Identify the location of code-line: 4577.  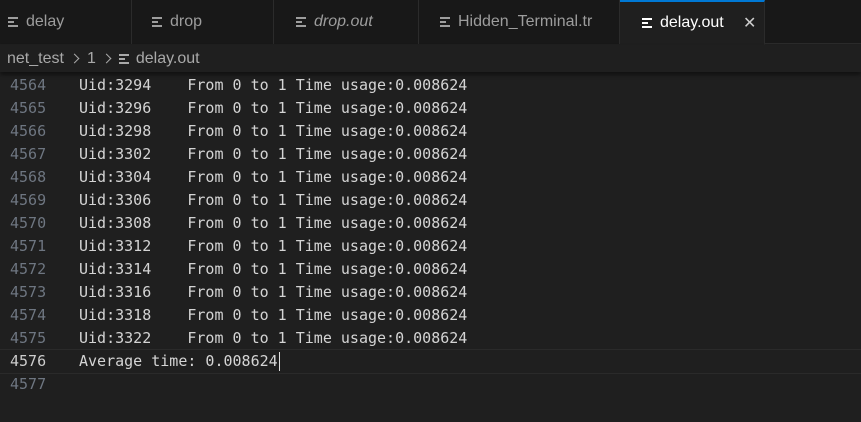
(430, 384).